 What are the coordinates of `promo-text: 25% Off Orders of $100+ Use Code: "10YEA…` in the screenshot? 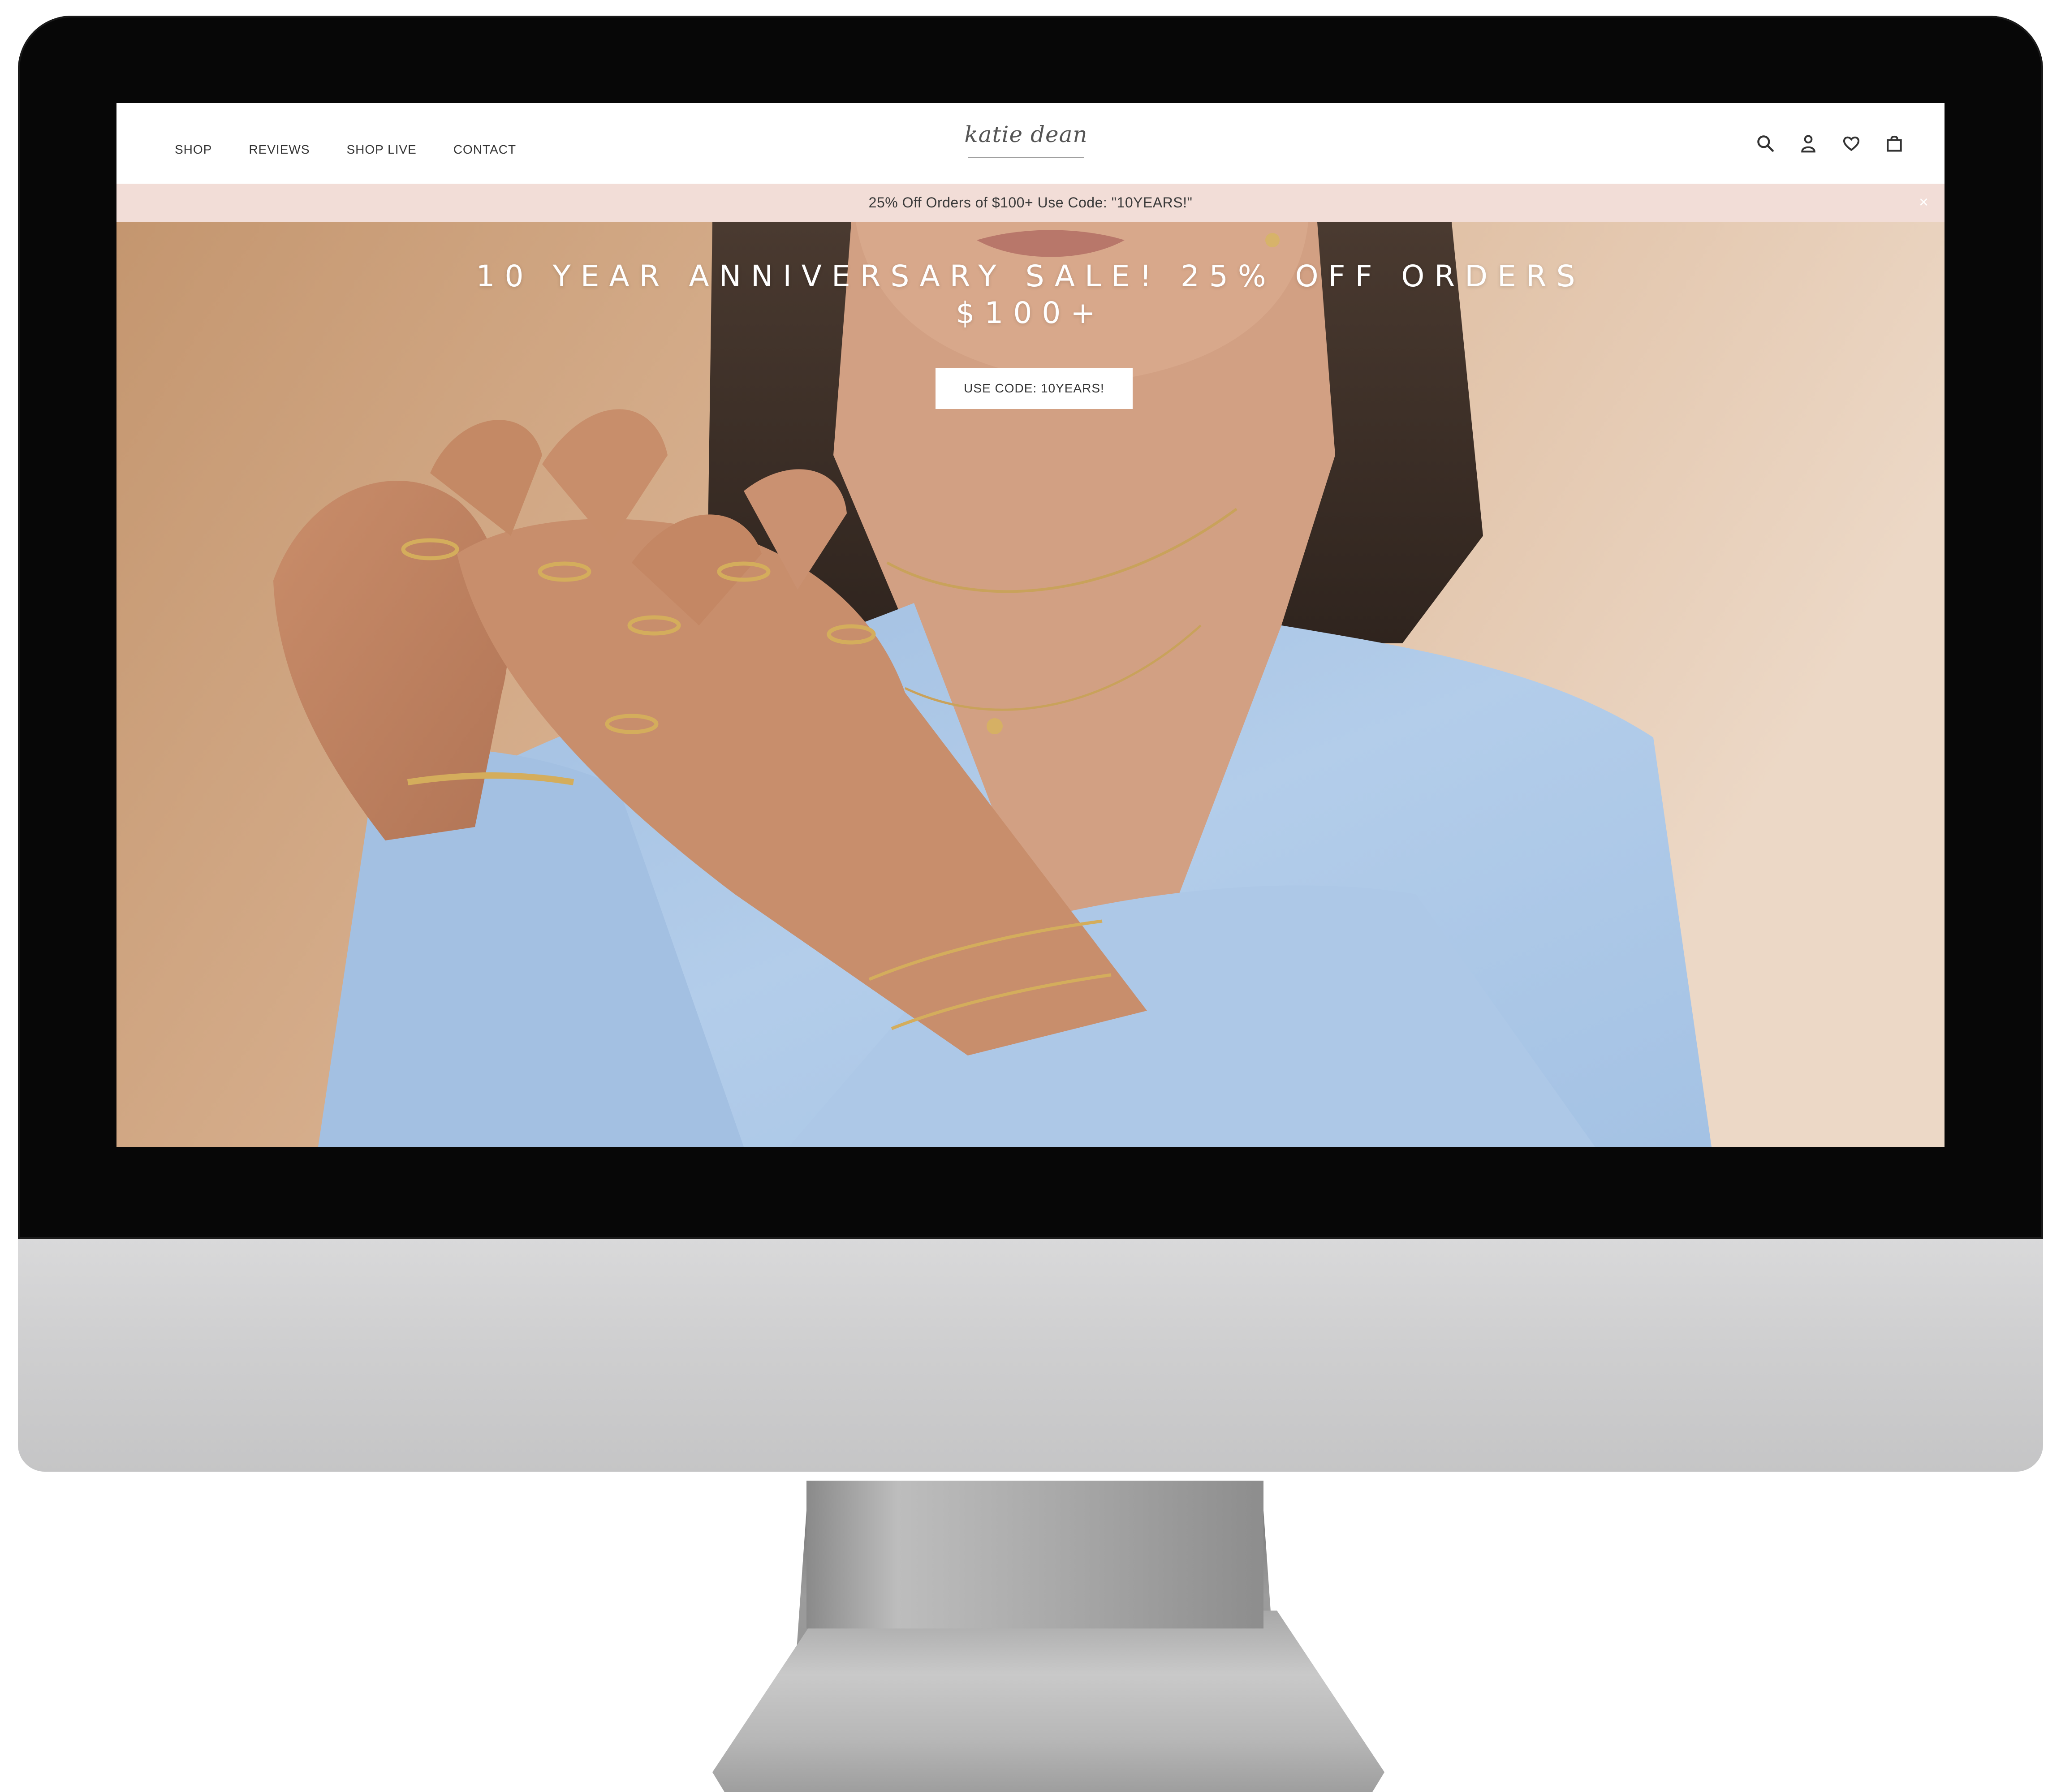 It's located at (1030, 203).